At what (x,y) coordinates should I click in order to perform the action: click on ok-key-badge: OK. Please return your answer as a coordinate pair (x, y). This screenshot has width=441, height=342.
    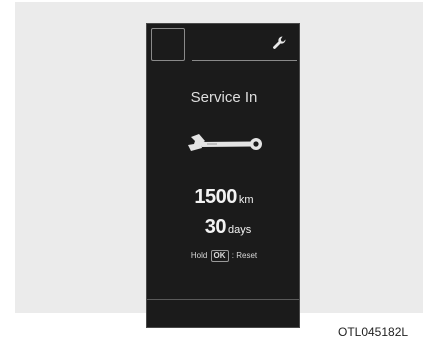
    Looking at the image, I should click on (219, 256).